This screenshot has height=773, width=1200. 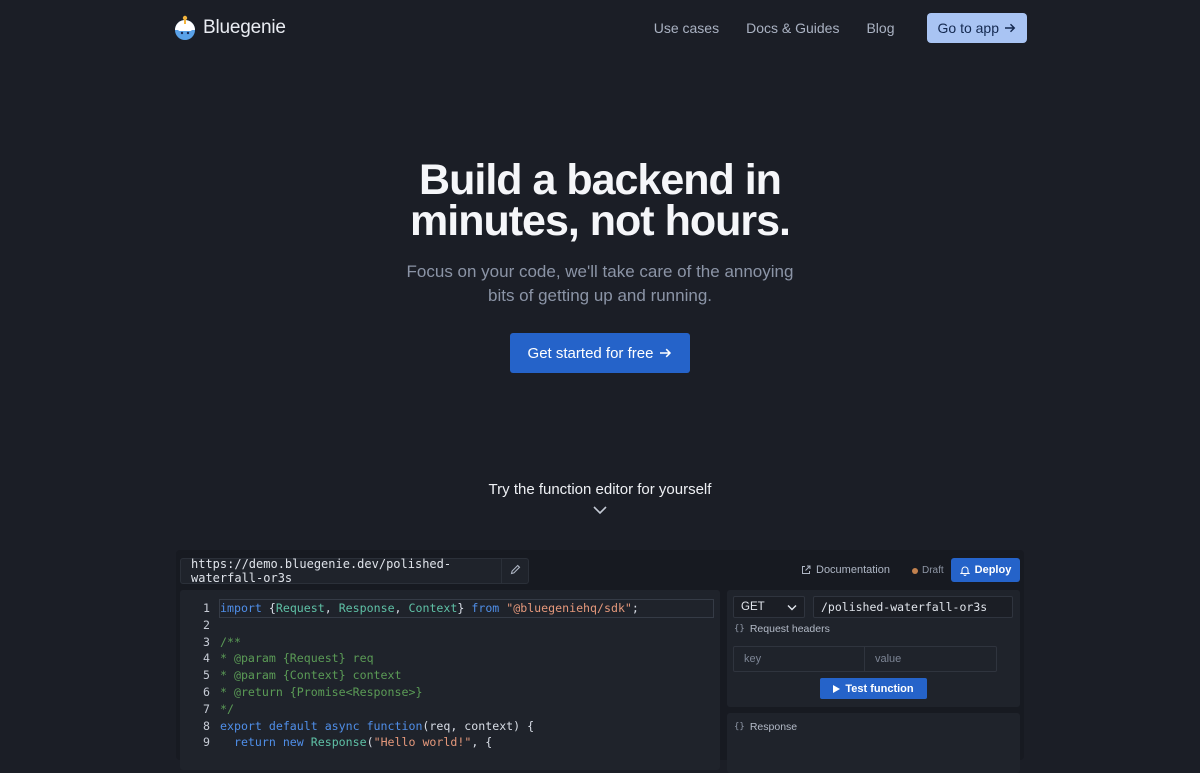 What do you see at coordinates (206, 624) in the screenshot?
I see `line-number: 2` at bounding box center [206, 624].